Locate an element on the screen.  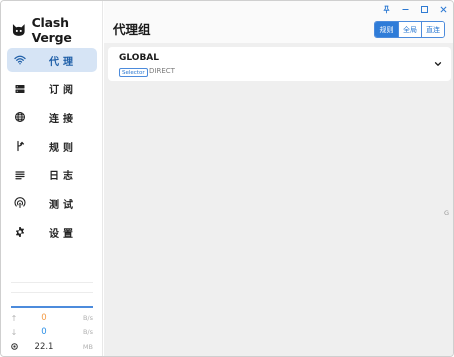
app-name: Clash Verge is located at coordinates (51, 30).